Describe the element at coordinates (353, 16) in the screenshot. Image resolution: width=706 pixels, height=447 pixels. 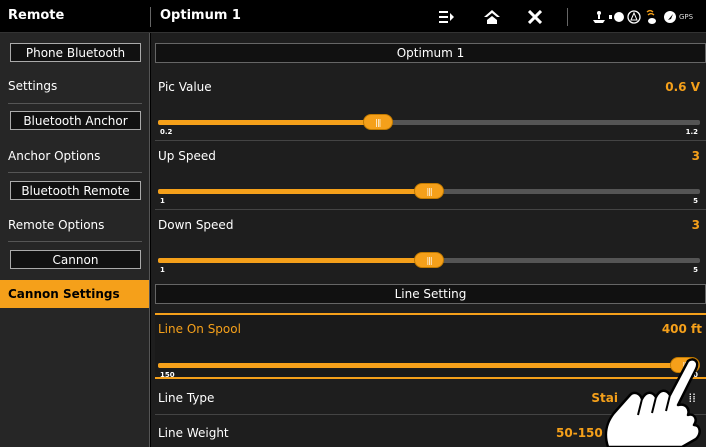
I see `top-bar: Remote Optimum 1 GPS` at that location.